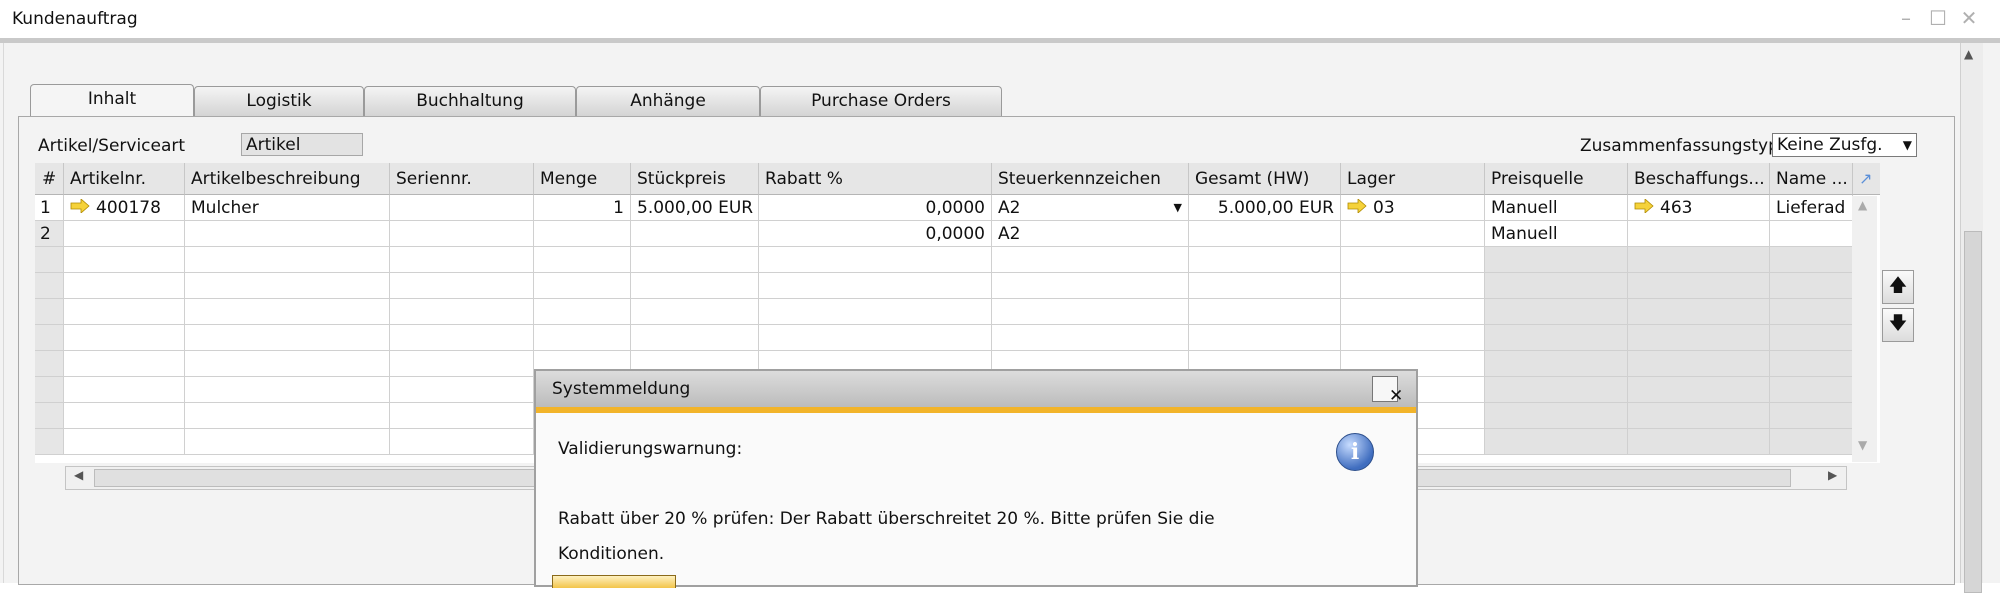 The height and width of the screenshot is (593, 2000). What do you see at coordinates (1811, 208) in the screenshot?
I see `name-cell: Lieferad` at bounding box center [1811, 208].